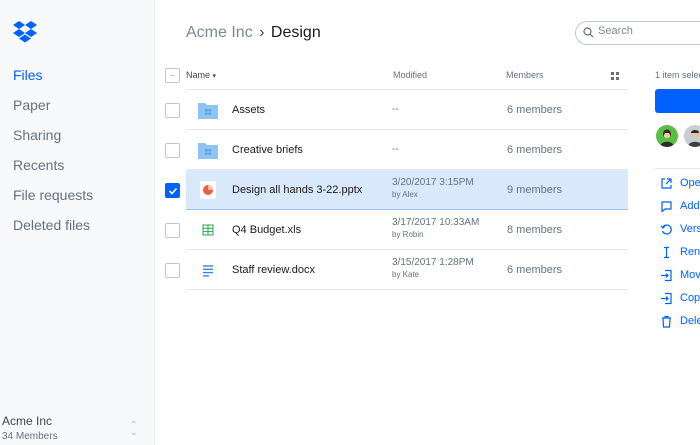 The image size is (700, 445). I want to click on row-divider, so click(407, 289).